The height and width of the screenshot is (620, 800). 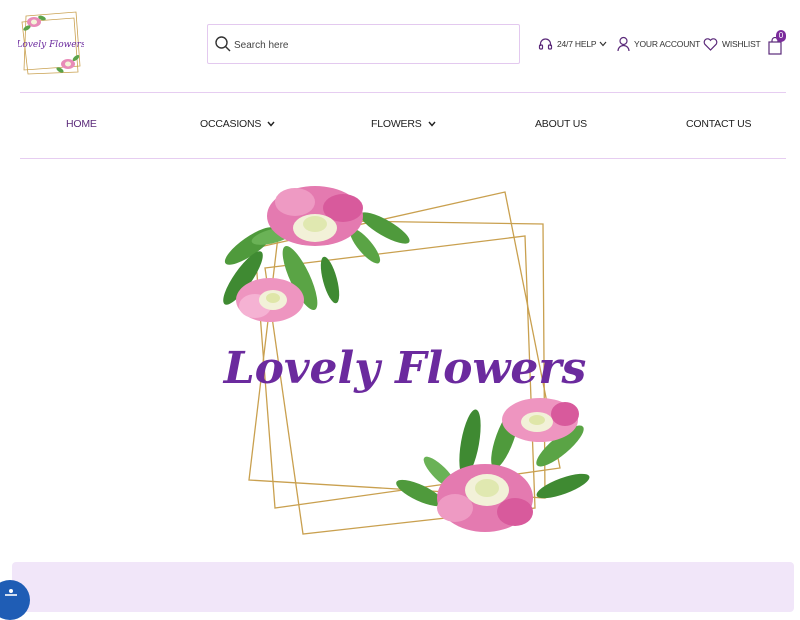 What do you see at coordinates (223, 44) in the screenshot?
I see `search-icon` at bounding box center [223, 44].